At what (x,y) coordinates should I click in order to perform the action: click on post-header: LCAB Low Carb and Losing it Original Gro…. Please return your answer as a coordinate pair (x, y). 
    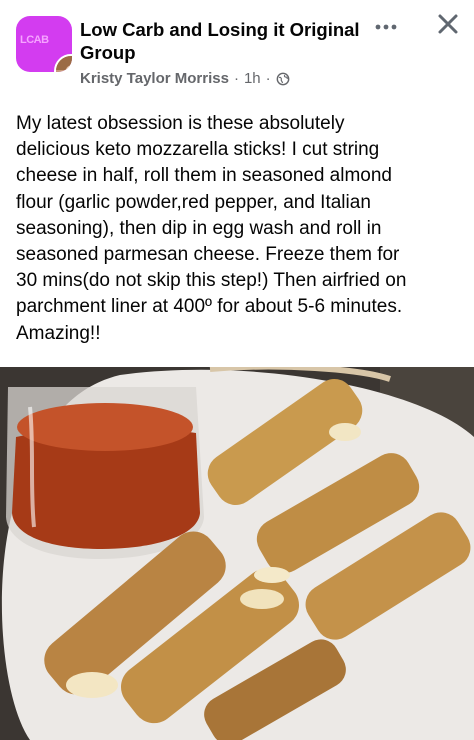
    Looking at the image, I should click on (237, 50).